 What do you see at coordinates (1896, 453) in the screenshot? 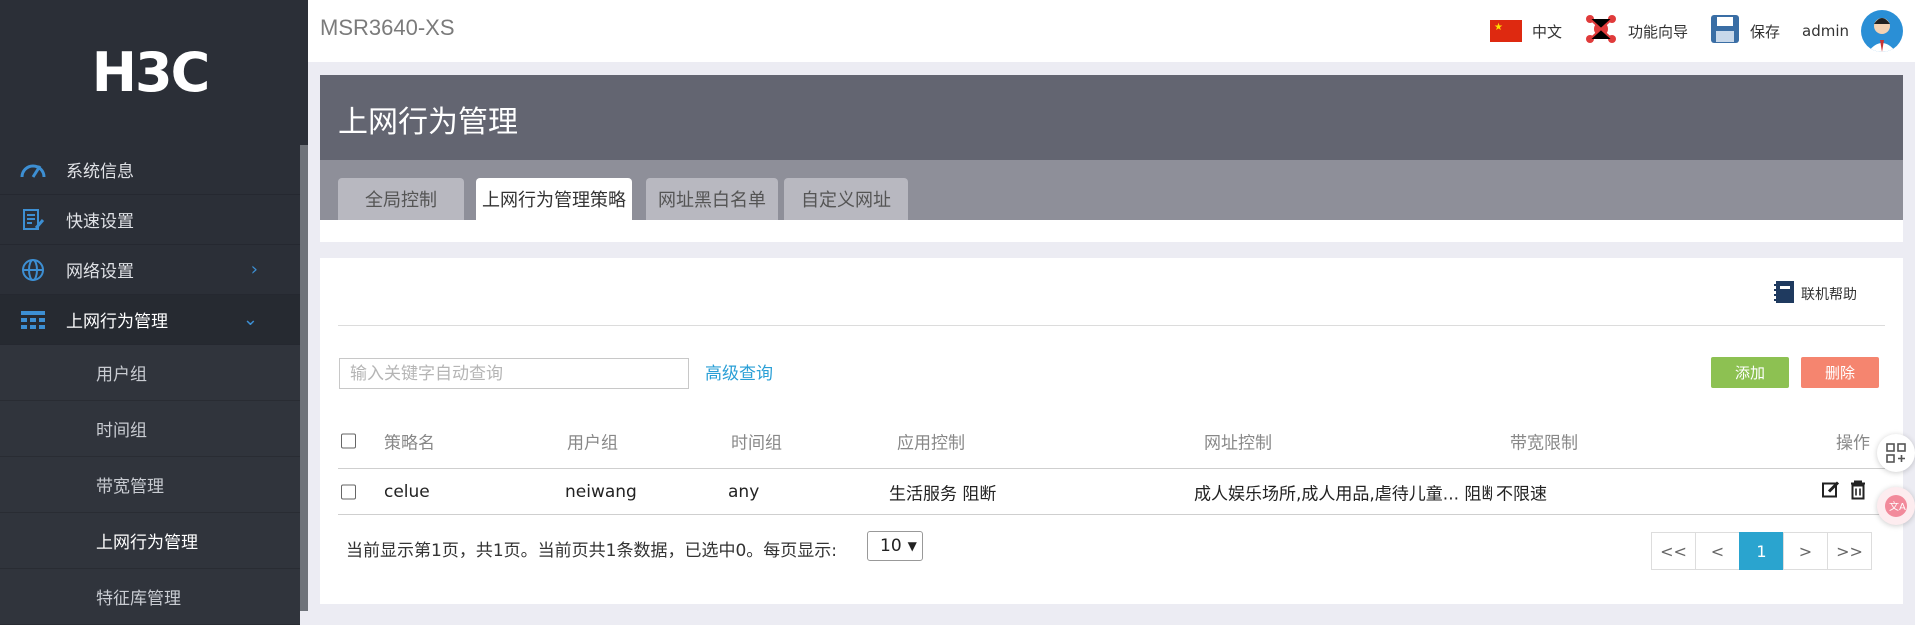
I see `grid-apps-icon` at bounding box center [1896, 453].